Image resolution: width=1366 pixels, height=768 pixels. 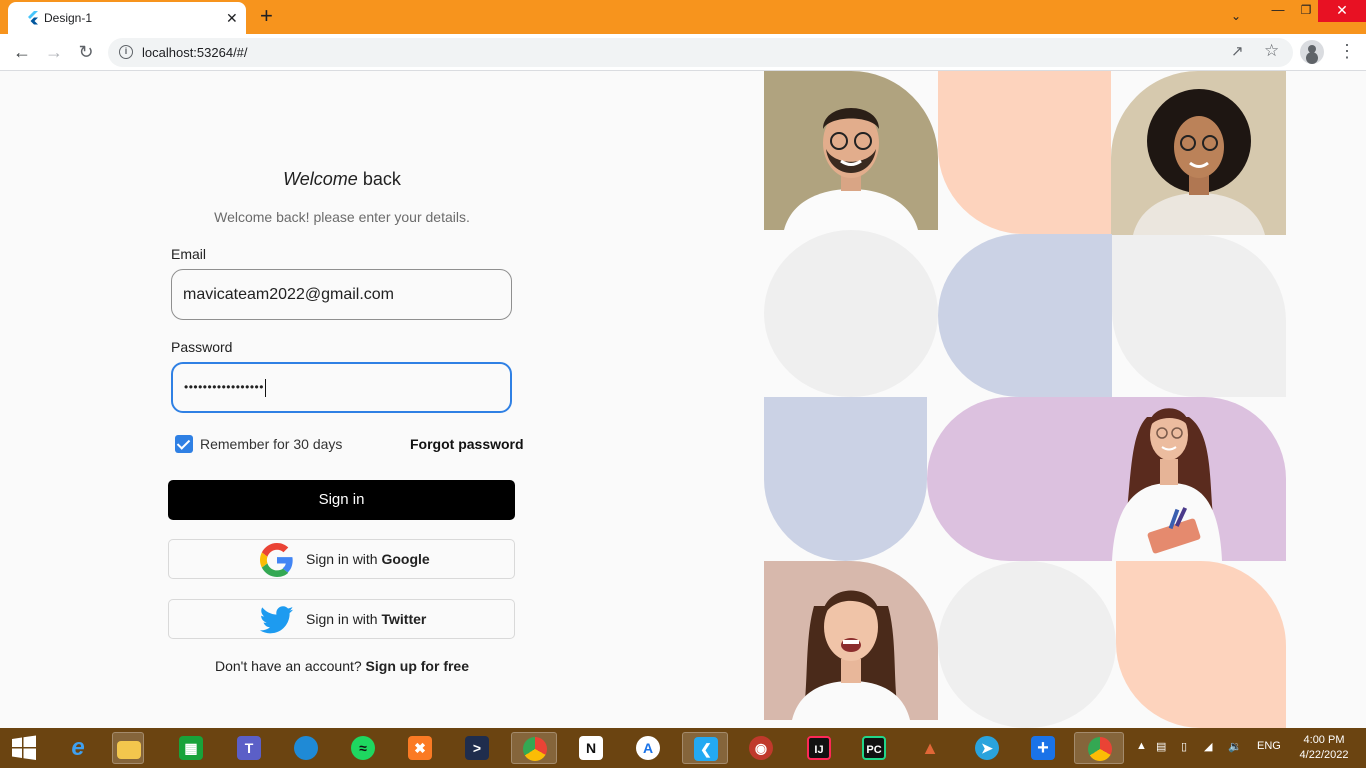 What do you see at coordinates (1271, 51) in the screenshot?
I see `star-icon: ☆` at bounding box center [1271, 51].